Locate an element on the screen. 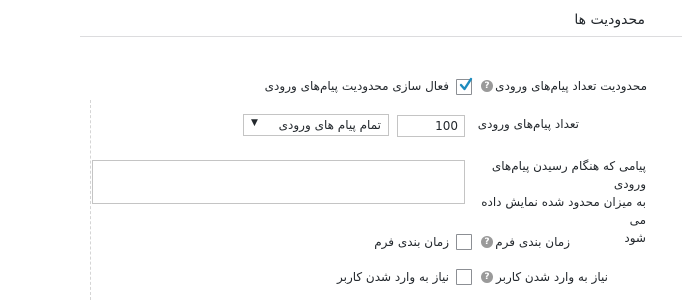  form-schedule-label: زمان بندی فرم is located at coordinates (532, 242).